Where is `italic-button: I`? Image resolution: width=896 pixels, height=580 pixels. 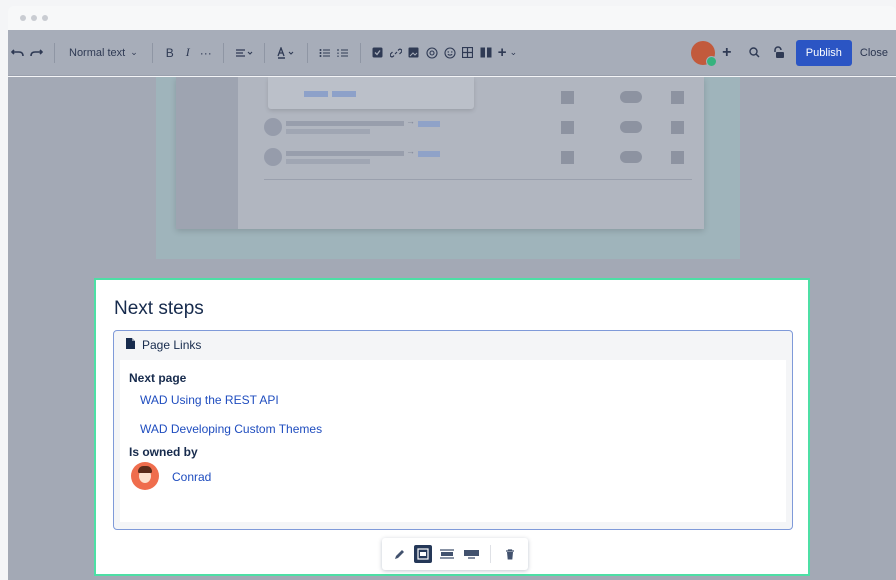
italic-button: I is located at coordinates (188, 53).